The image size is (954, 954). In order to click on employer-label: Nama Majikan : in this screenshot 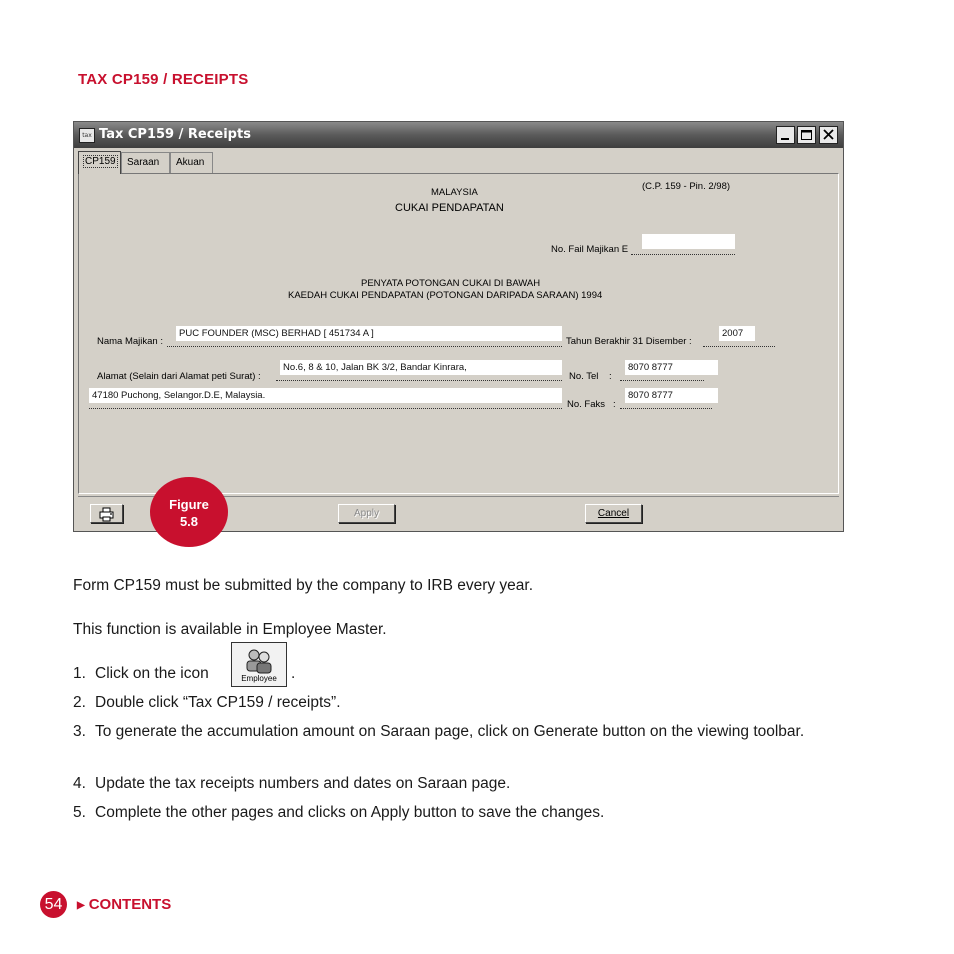, I will do `click(130, 341)`.